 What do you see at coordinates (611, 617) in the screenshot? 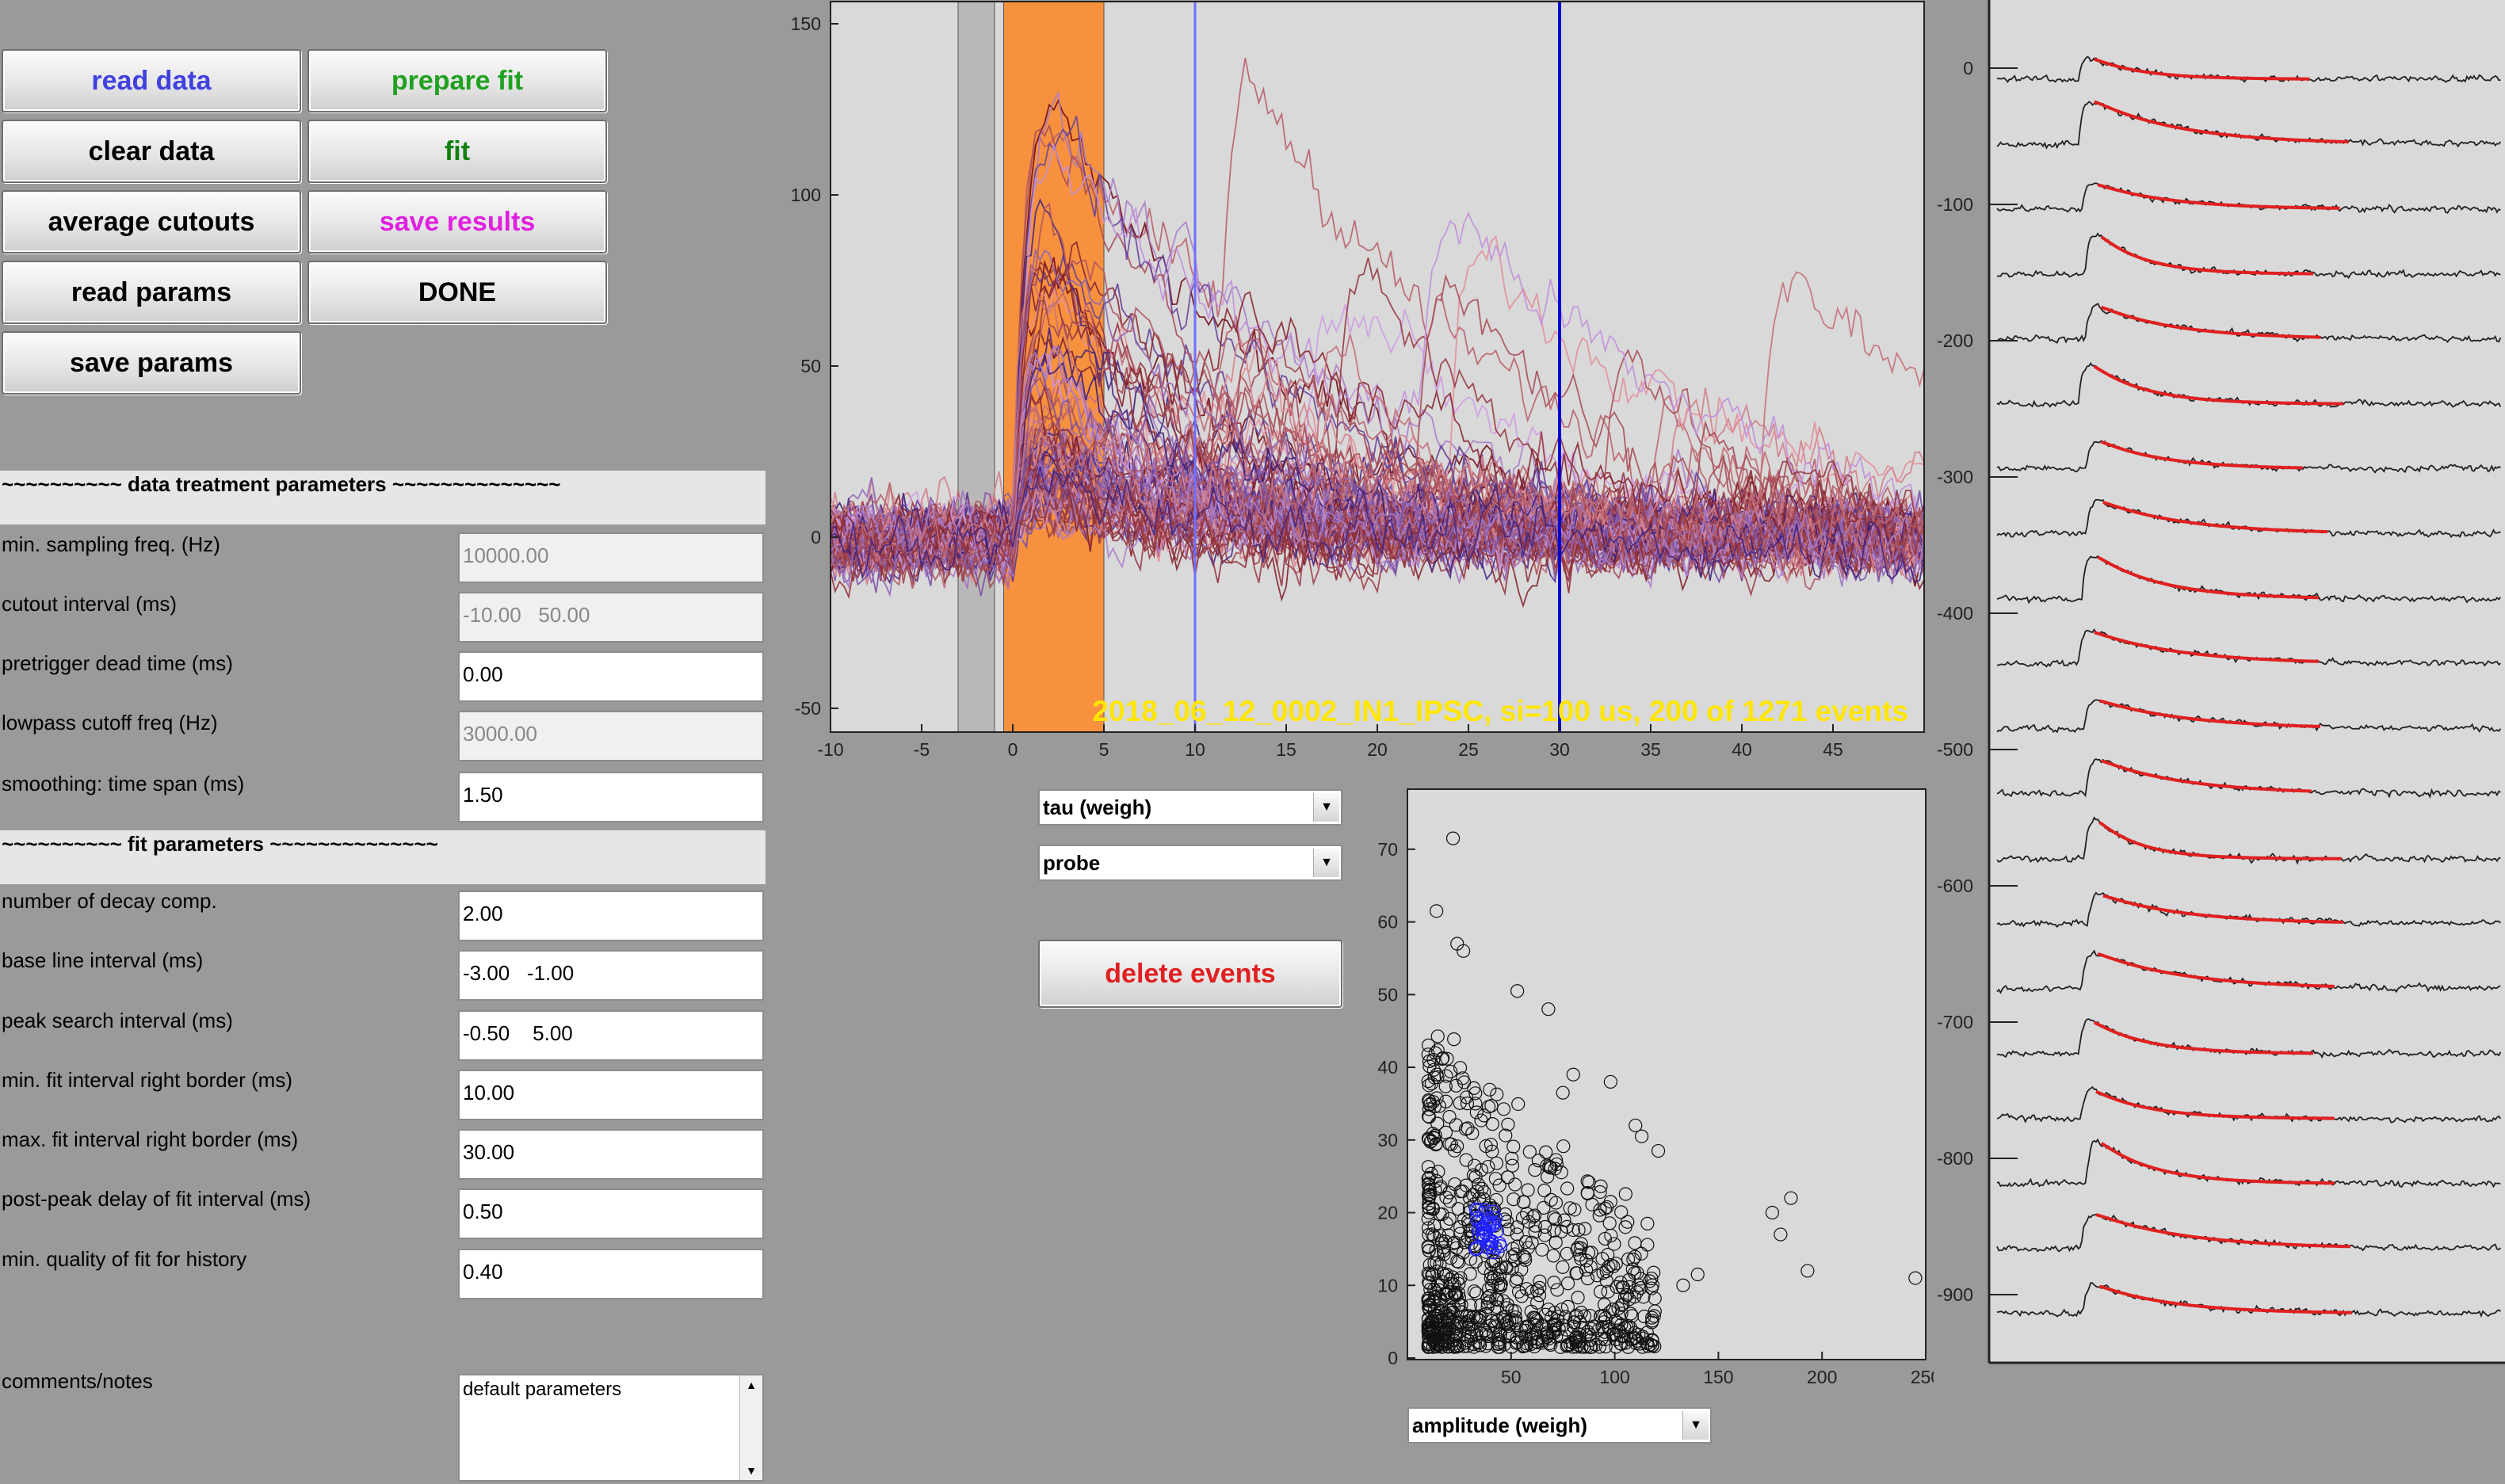
I see `cutout-interval-field: -10.00 50.00` at bounding box center [611, 617].